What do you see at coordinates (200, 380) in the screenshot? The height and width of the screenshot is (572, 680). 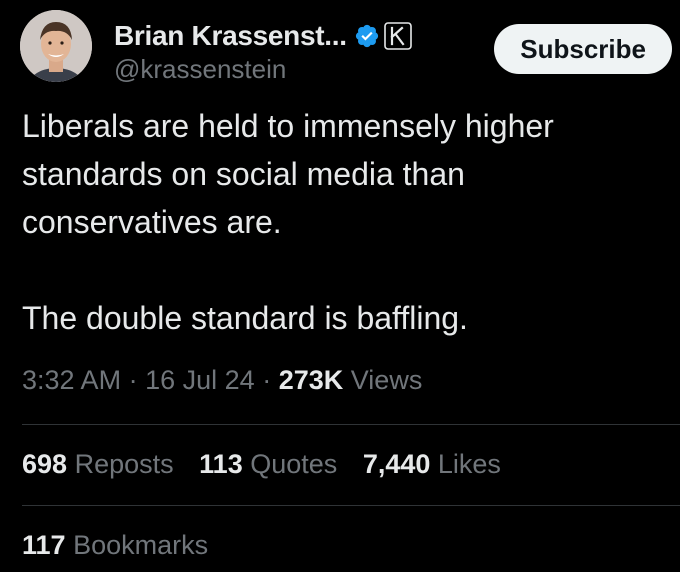 I see `tweet-date: 16 Jul 24` at bounding box center [200, 380].